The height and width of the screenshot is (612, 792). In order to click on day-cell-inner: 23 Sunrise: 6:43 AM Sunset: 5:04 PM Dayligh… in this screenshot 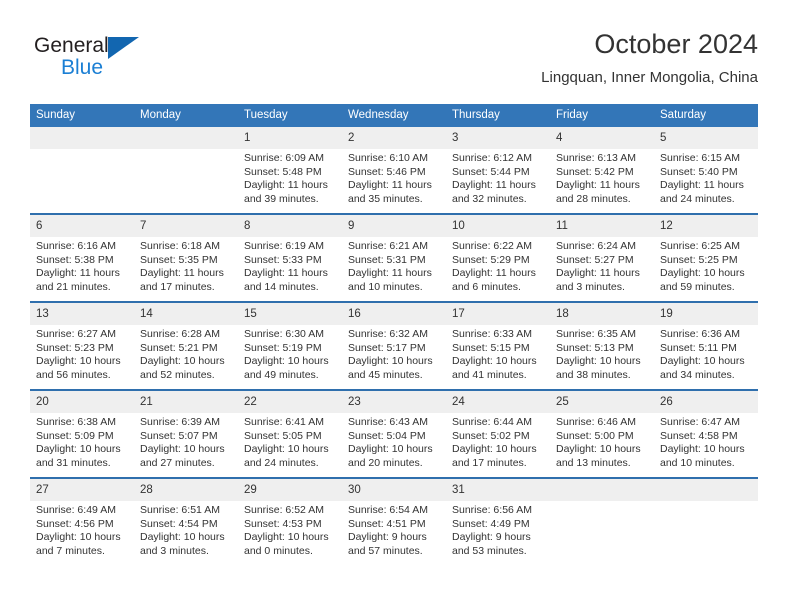, I will do `click(394, 434)`.